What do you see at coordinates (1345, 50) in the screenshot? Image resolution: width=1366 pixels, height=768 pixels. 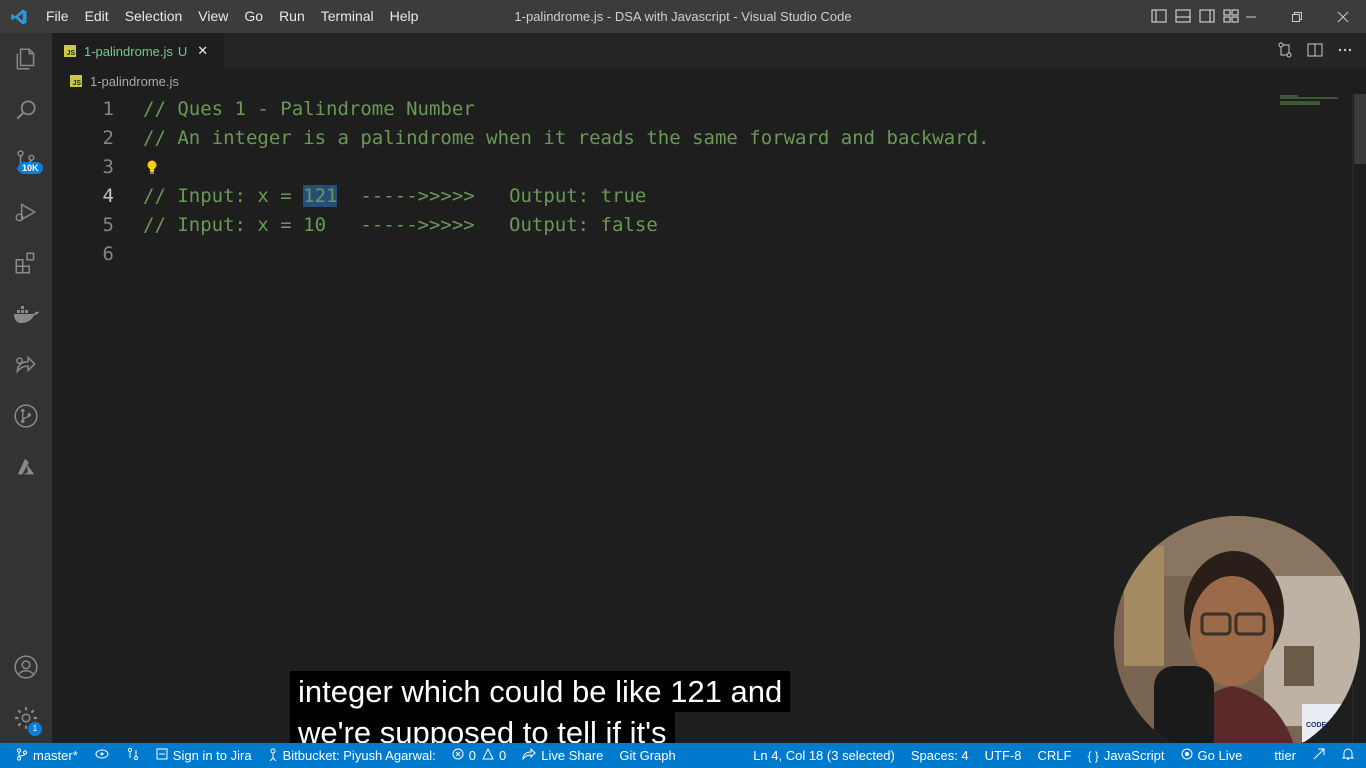 I see `more-actions-icon` at bounding box center [1345, 50].